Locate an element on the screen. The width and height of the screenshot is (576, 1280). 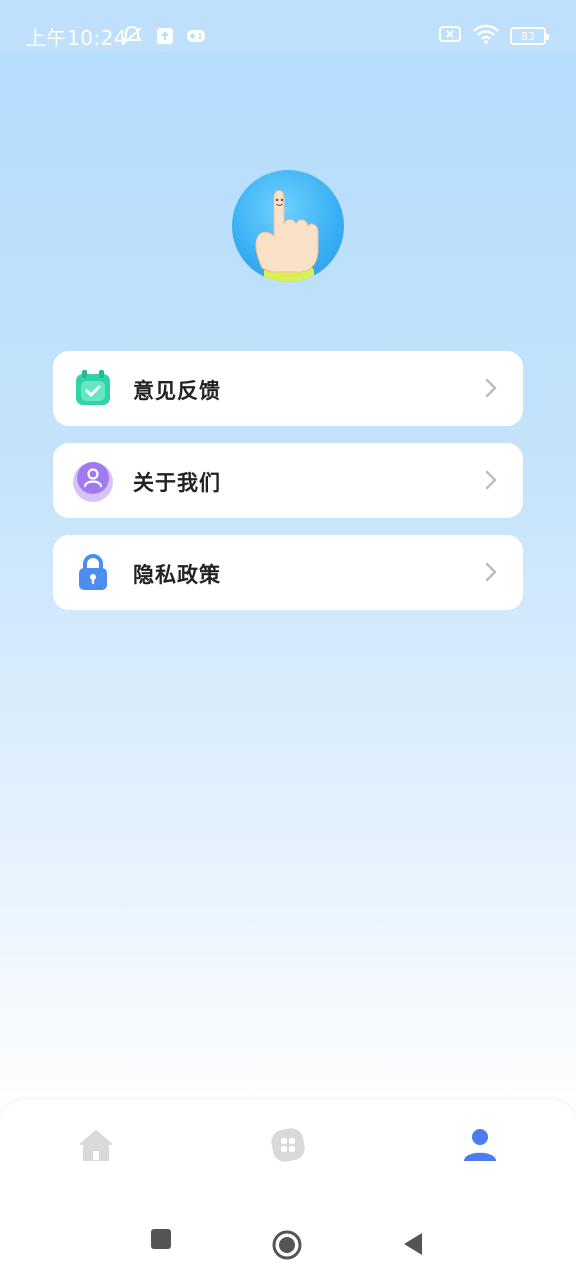
menu-item-about-us: 关于我们 is located at coordinates (288, 480).